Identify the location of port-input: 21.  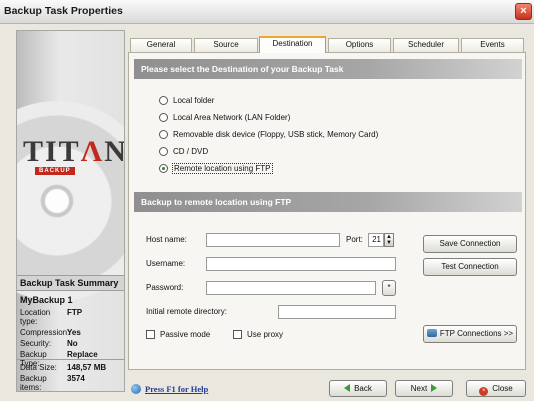
(376, 240).